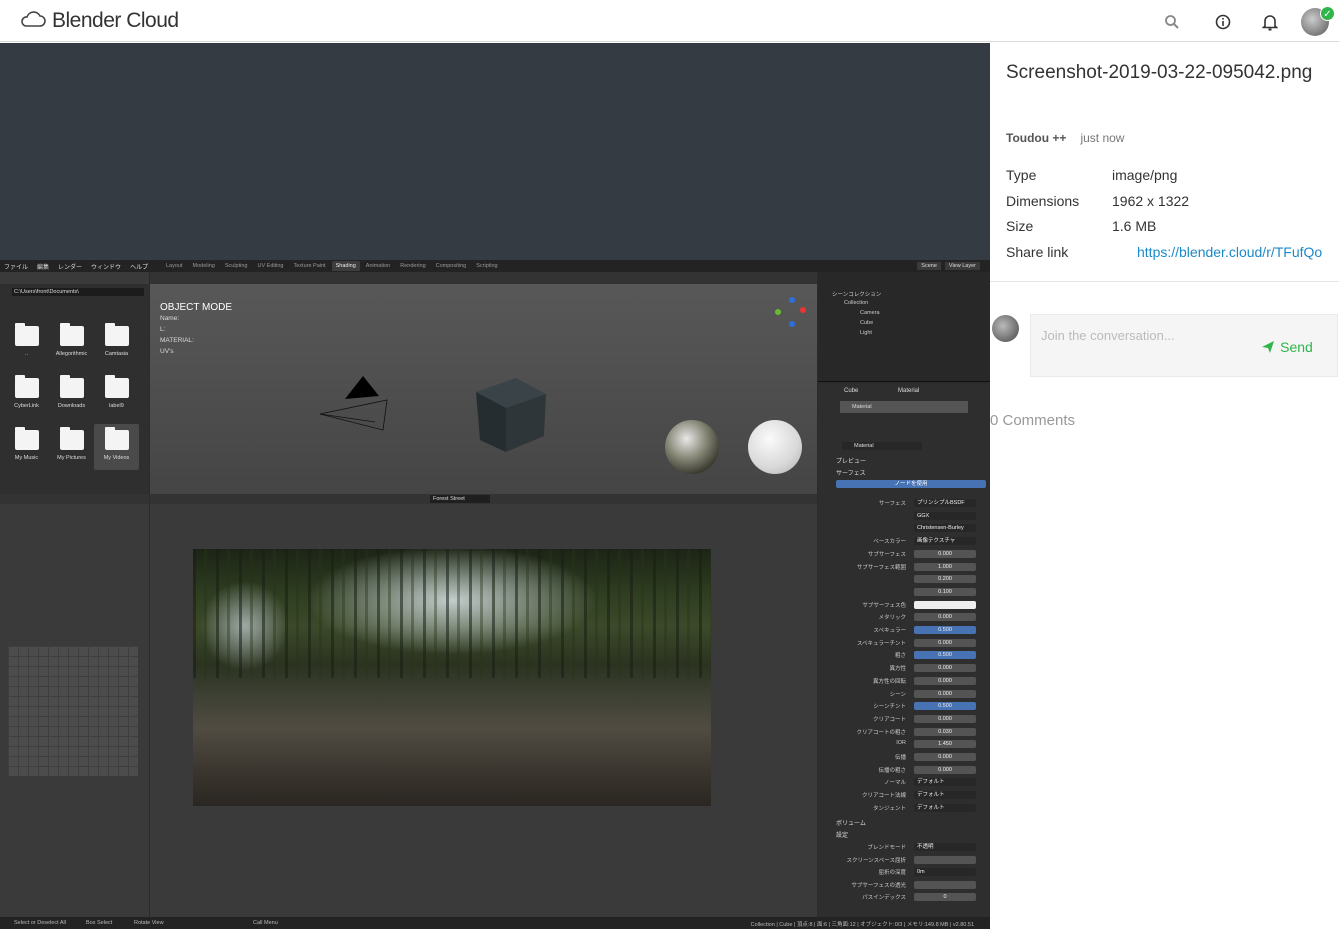 The height and width of the screenshot is (929, 1339). Describe the element at coordinates (911, 770) in the screenshot. I see `property-row: 伝播の粗さ 0.000` at that location.